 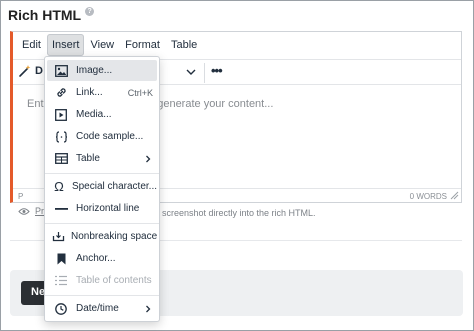 I want to click on field-title: Rich HTML, so click(x=45, y=15).